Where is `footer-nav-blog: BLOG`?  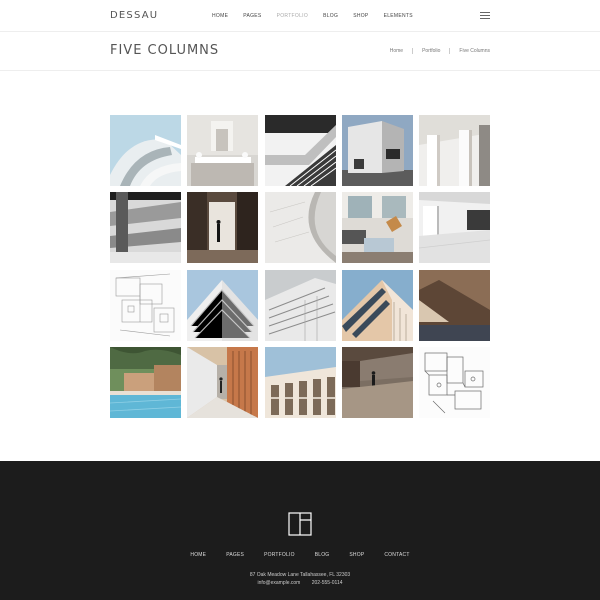
footer-nav-blog: BLOG is located at coordinates (322, 555).